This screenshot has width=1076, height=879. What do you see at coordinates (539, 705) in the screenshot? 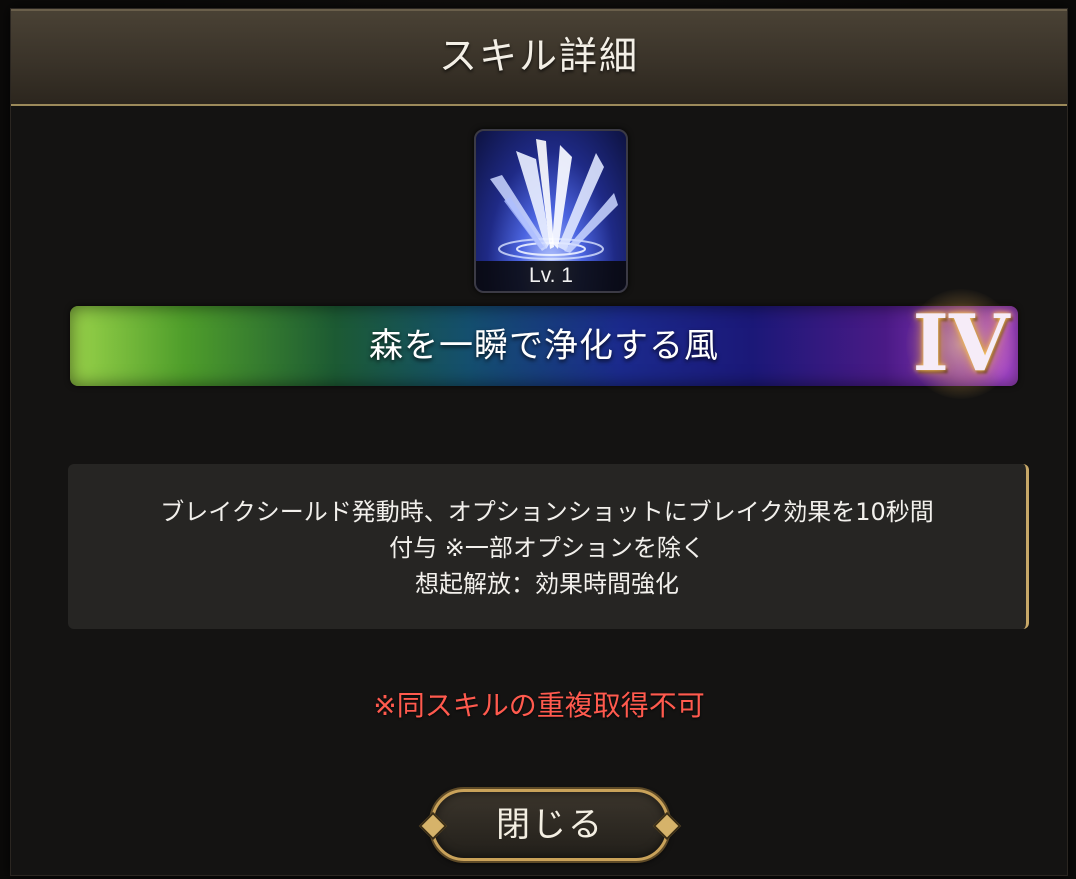
I see `duplicate-warning: ※同スキルの重複取得不可` at bounding box center [539, 705].